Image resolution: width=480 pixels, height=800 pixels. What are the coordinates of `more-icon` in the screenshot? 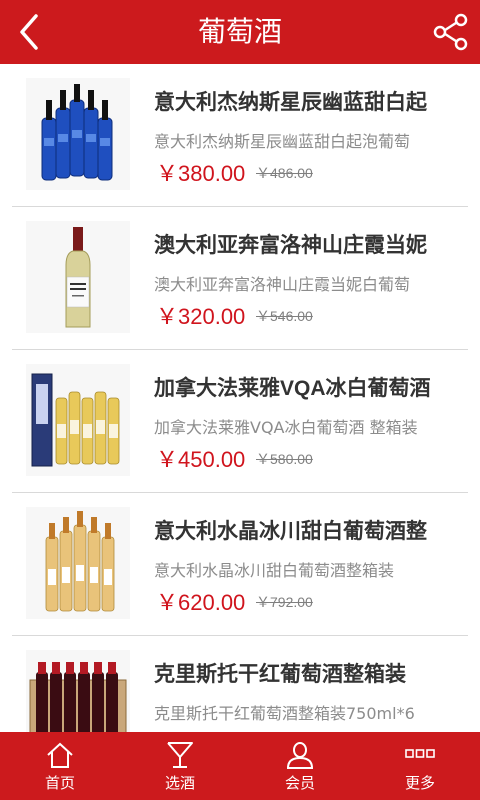 It's located at (420, 753).